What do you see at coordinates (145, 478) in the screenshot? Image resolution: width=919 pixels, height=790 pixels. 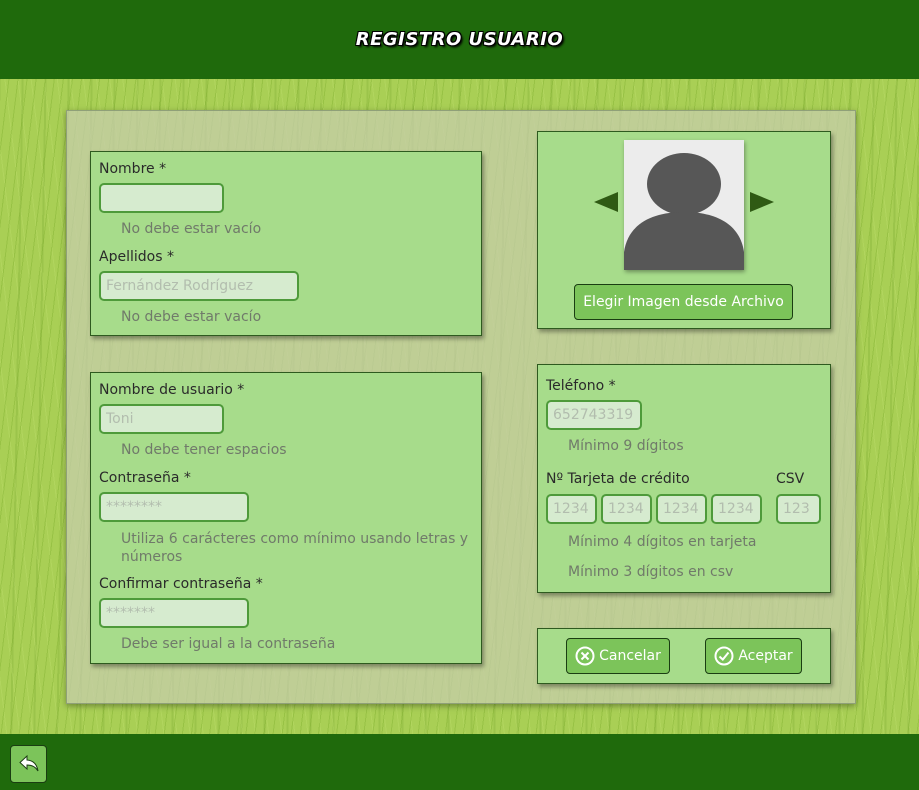 I see `password-label: Contraseña *` at bounding box center [145, 478].